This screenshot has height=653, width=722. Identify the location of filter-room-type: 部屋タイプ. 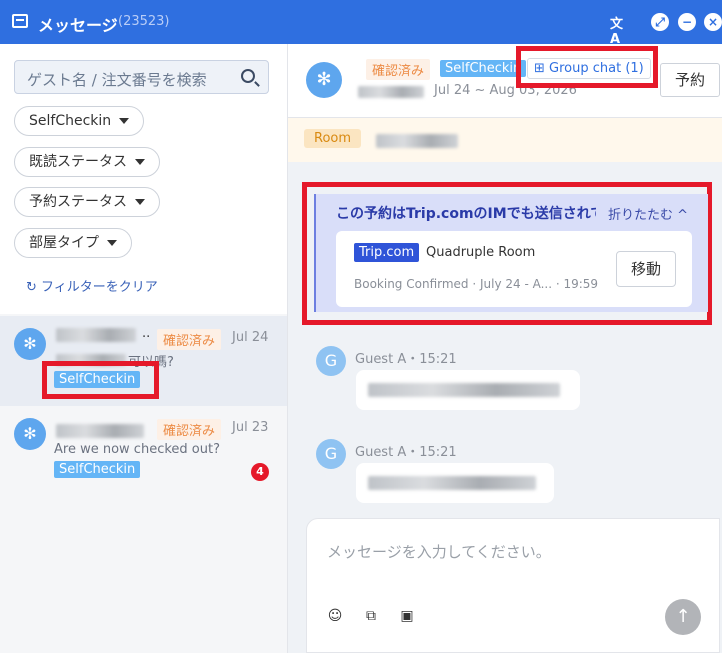
(73, 243).